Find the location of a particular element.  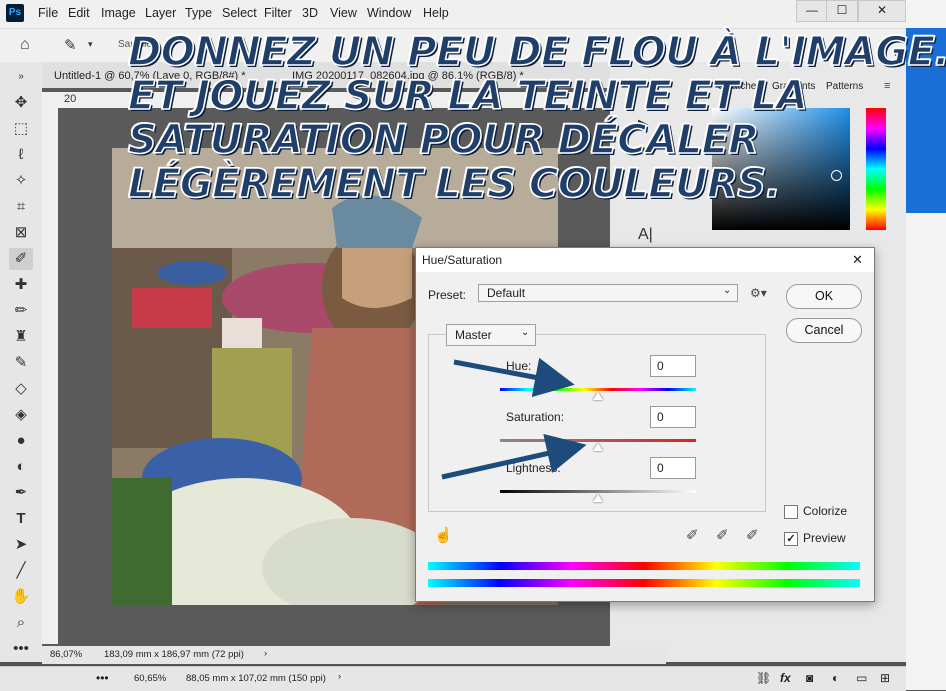

arrow-to-hue is located at coordinates (514, 377).